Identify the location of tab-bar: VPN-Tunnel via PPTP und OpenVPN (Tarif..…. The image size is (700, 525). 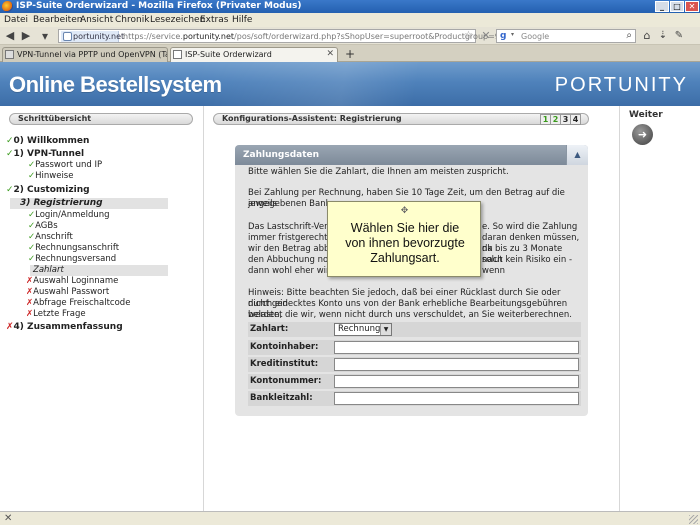
(350, 53).